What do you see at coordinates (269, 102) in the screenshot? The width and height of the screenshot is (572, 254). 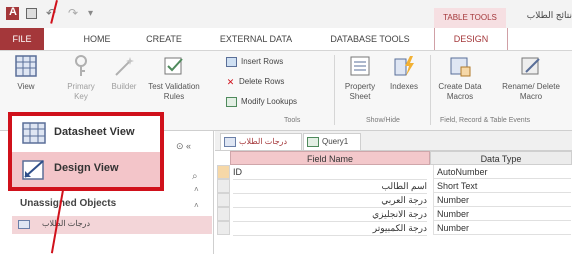 I see `modify-lookups-label: Modify Lookups` at bounding box center [269, 102].